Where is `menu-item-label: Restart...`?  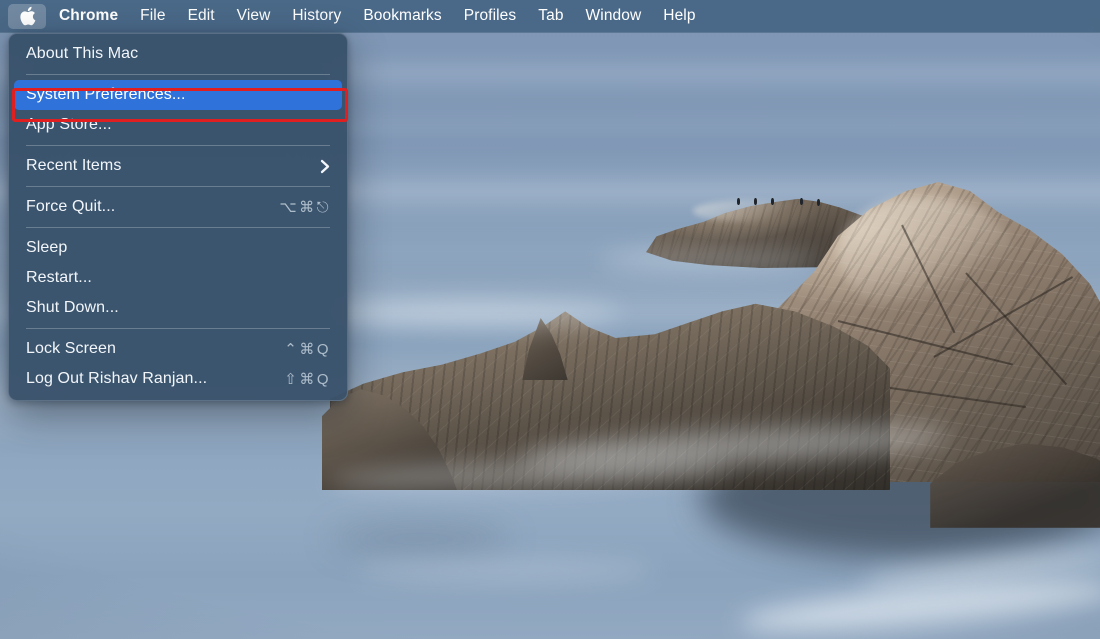 menu-item-label: Restart... is located at coordinates (59, 277).